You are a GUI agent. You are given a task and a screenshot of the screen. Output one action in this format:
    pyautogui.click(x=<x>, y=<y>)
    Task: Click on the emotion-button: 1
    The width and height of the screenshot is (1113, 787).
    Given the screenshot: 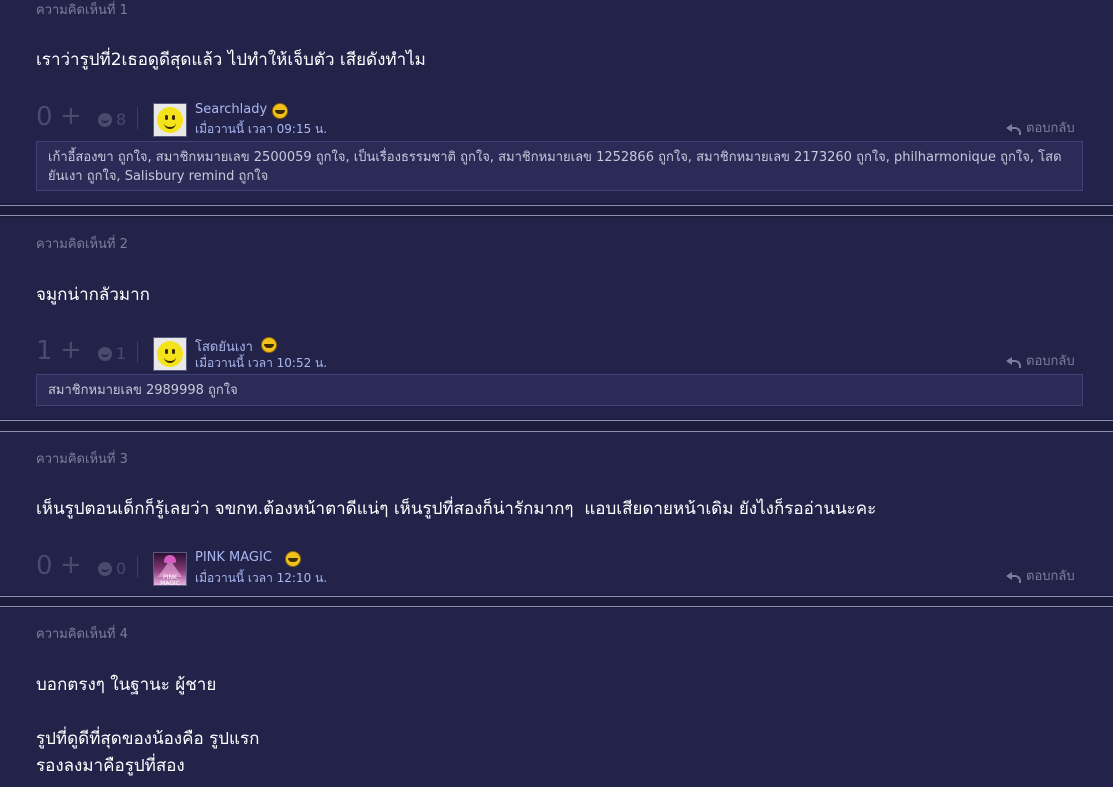 What is the action you would take?
    pyautogui.click(x=112, y=353)
    